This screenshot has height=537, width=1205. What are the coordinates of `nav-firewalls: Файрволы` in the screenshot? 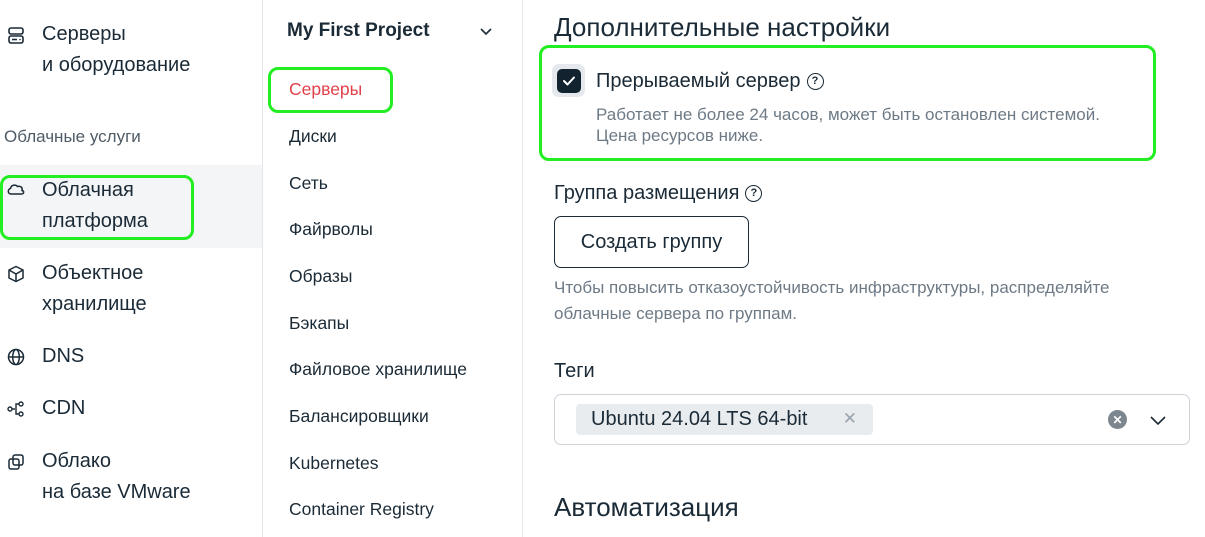 It's located at (331, 229).